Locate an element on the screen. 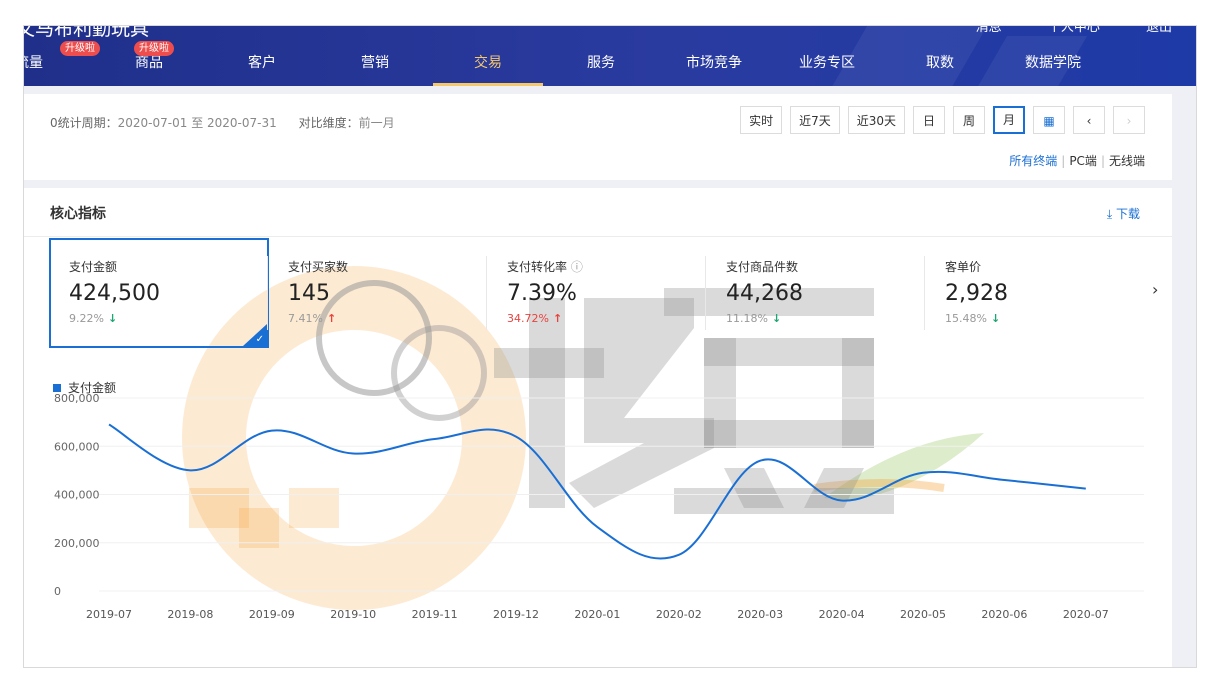 Image resolution: width=1222 pixels, height=689 pixels. x-tick-label: 2020-07 is located at coordinates (1086, 614).